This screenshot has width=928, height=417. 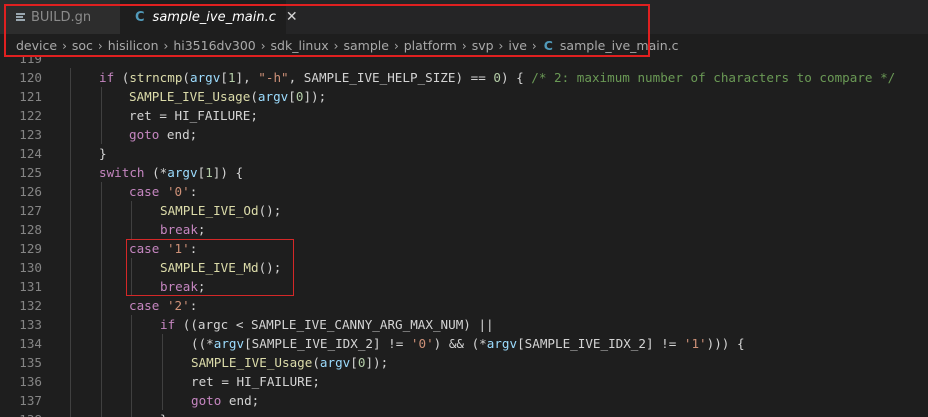 I want to click on code-token: ],, so click(x=247, y=77).